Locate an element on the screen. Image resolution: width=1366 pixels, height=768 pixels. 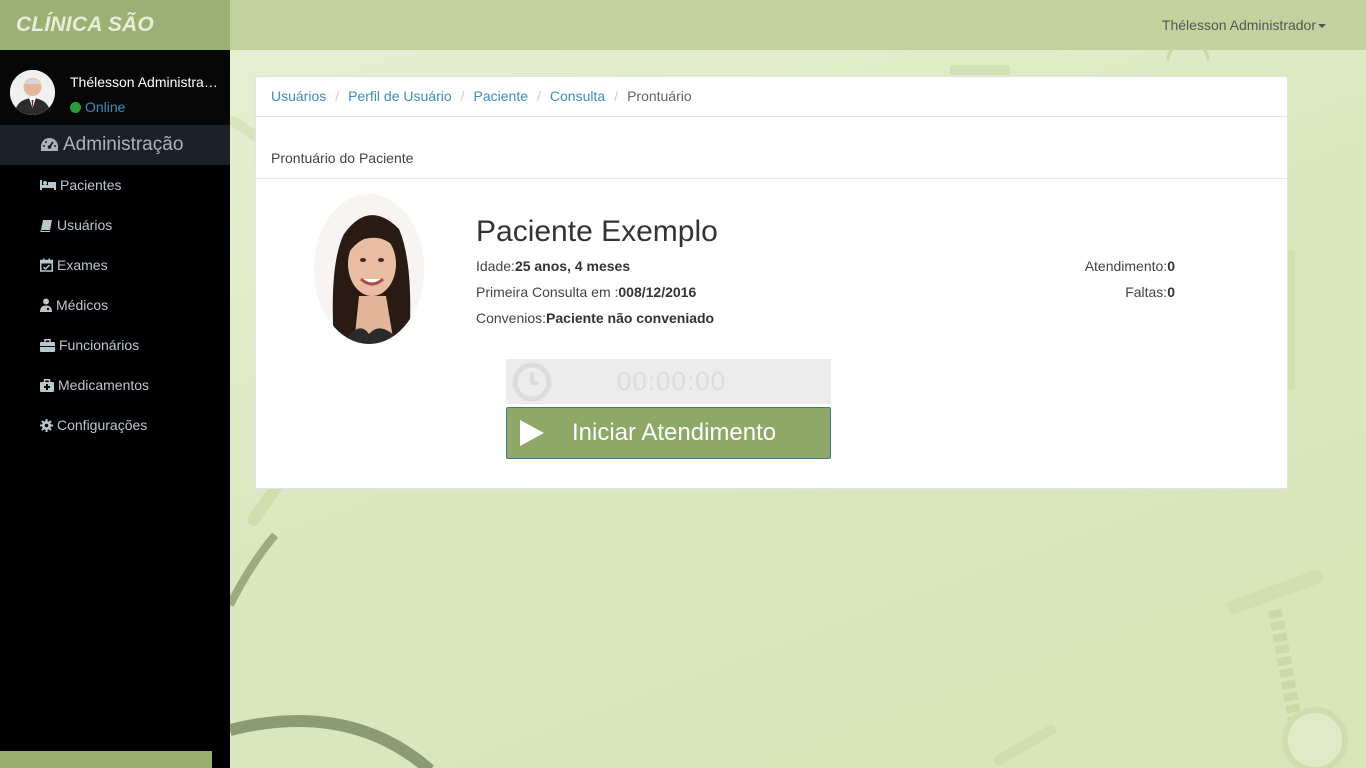
breadcrumb-current: Prontuário is located at coordinates (659, 96).